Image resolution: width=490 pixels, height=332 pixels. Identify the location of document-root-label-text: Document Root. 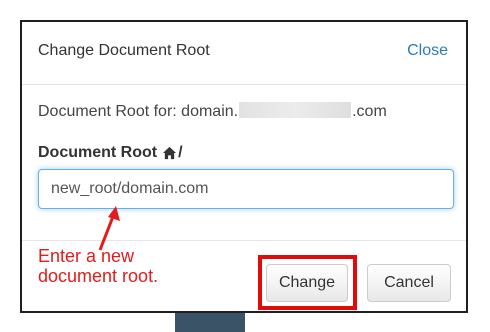
(98, 152).